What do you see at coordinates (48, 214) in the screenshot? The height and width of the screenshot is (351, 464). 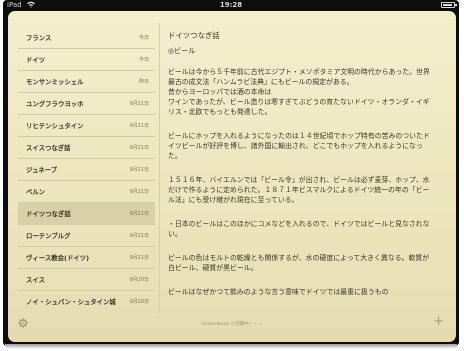 I see `note-list-title: ドイツつなぎ話` at bounding box center [48, 214].